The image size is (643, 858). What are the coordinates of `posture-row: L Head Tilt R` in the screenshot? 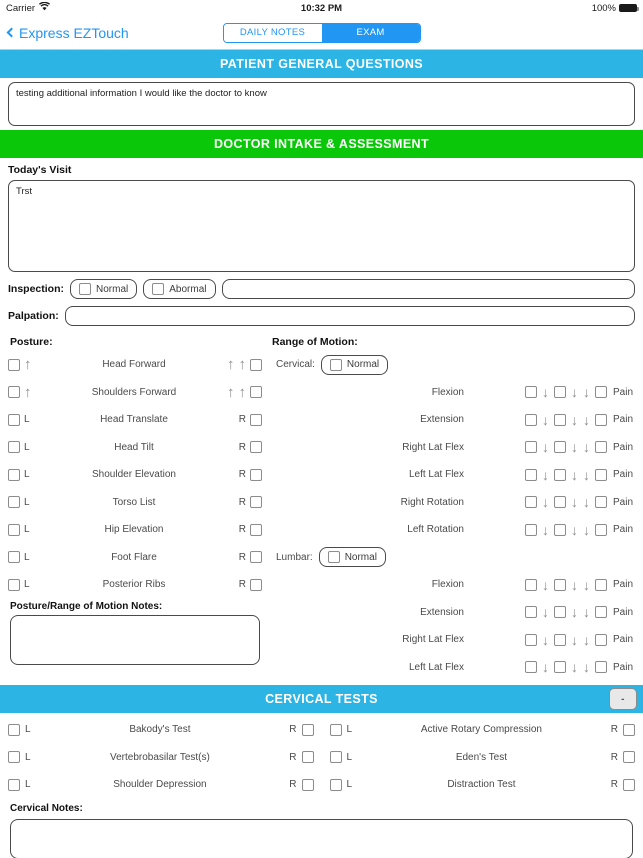 It's located at (135, 448).